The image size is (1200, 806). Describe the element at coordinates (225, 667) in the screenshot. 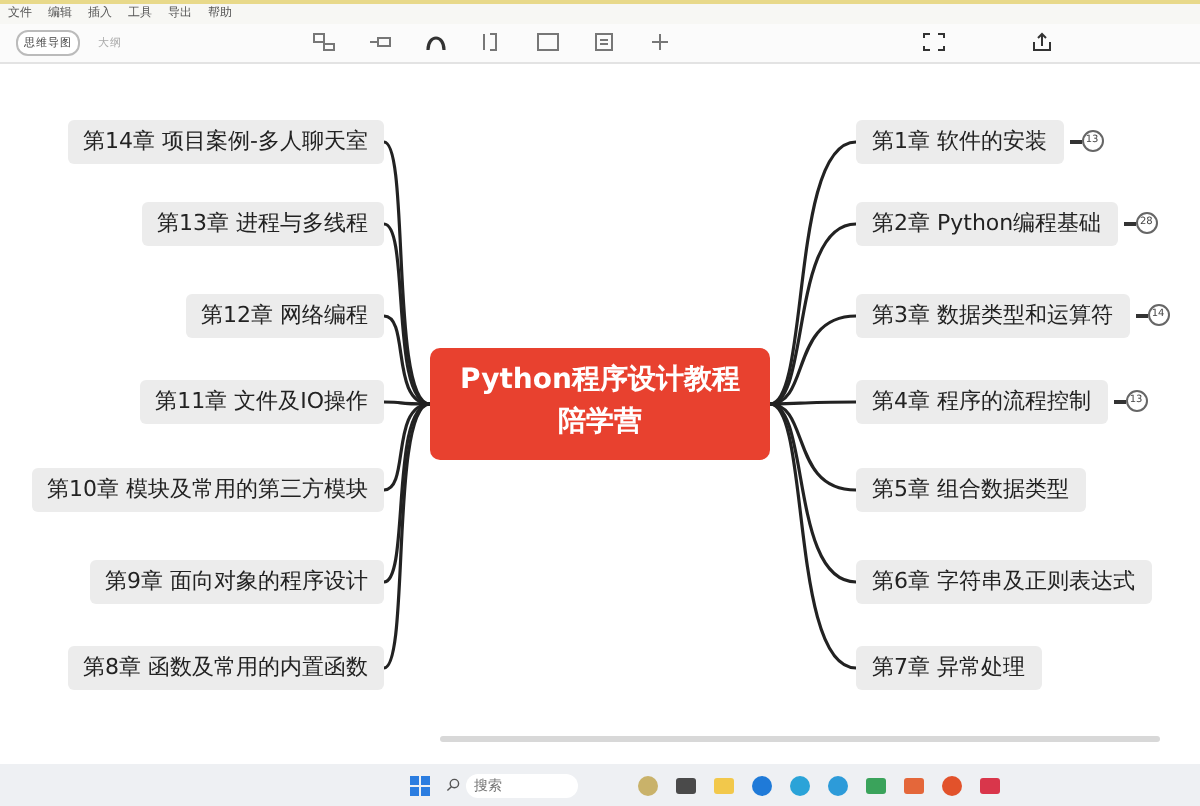

I see `topic-node: 第8章 函数及常用的内置函数` at that location.